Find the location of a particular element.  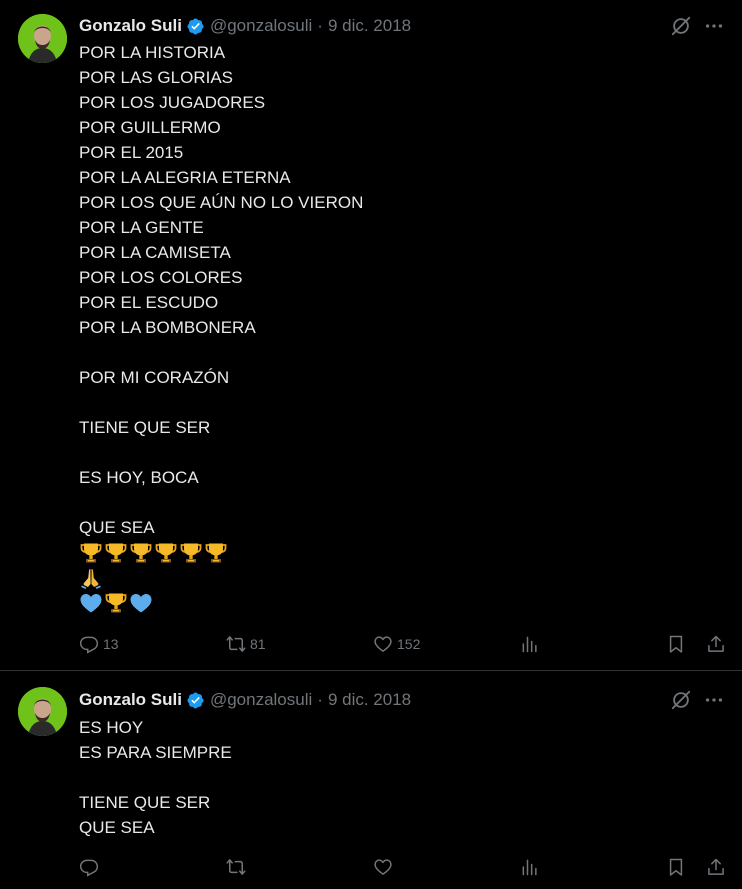

text-line: POR GUILLERMO is located at coordinates (150, 127).